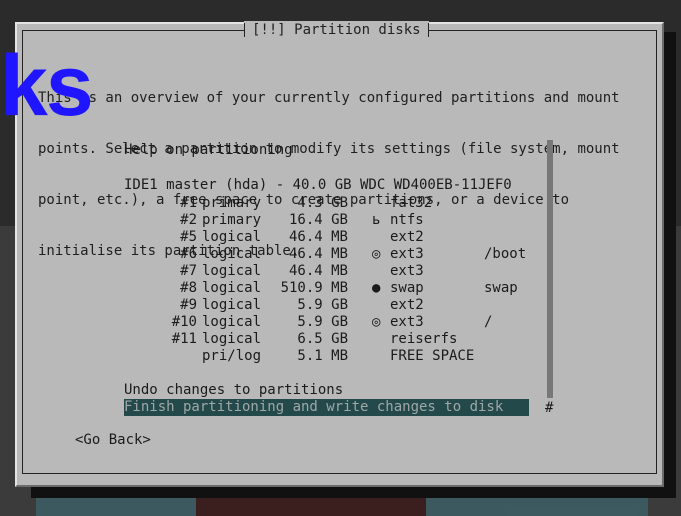 This screenshot has height=516, width=681. Describe the element at coordinates (322, 339) in the screenshot. I see `partition-size: 6.5 GB` at that location.